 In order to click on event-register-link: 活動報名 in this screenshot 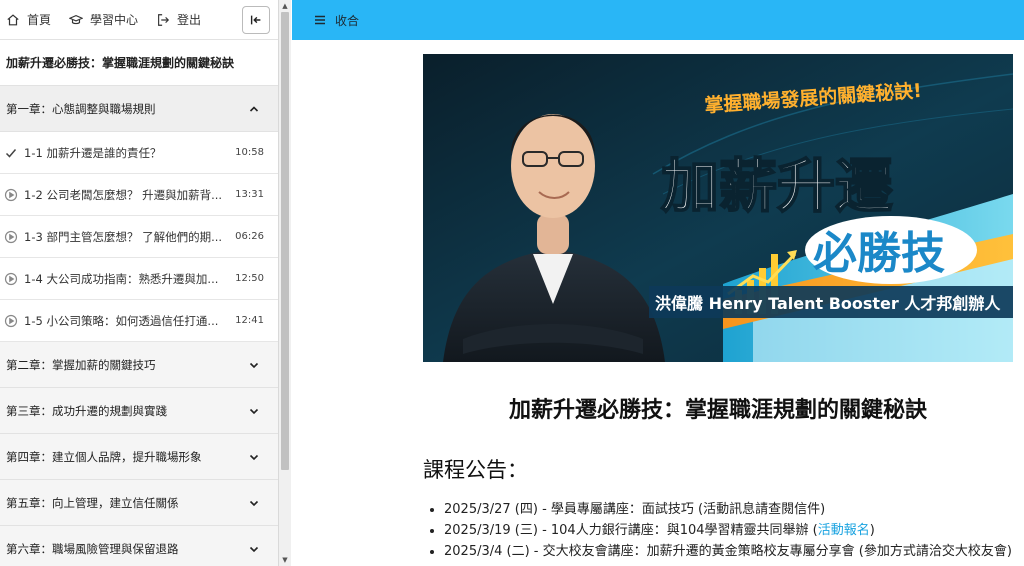, I will do `click(844, 530)`.